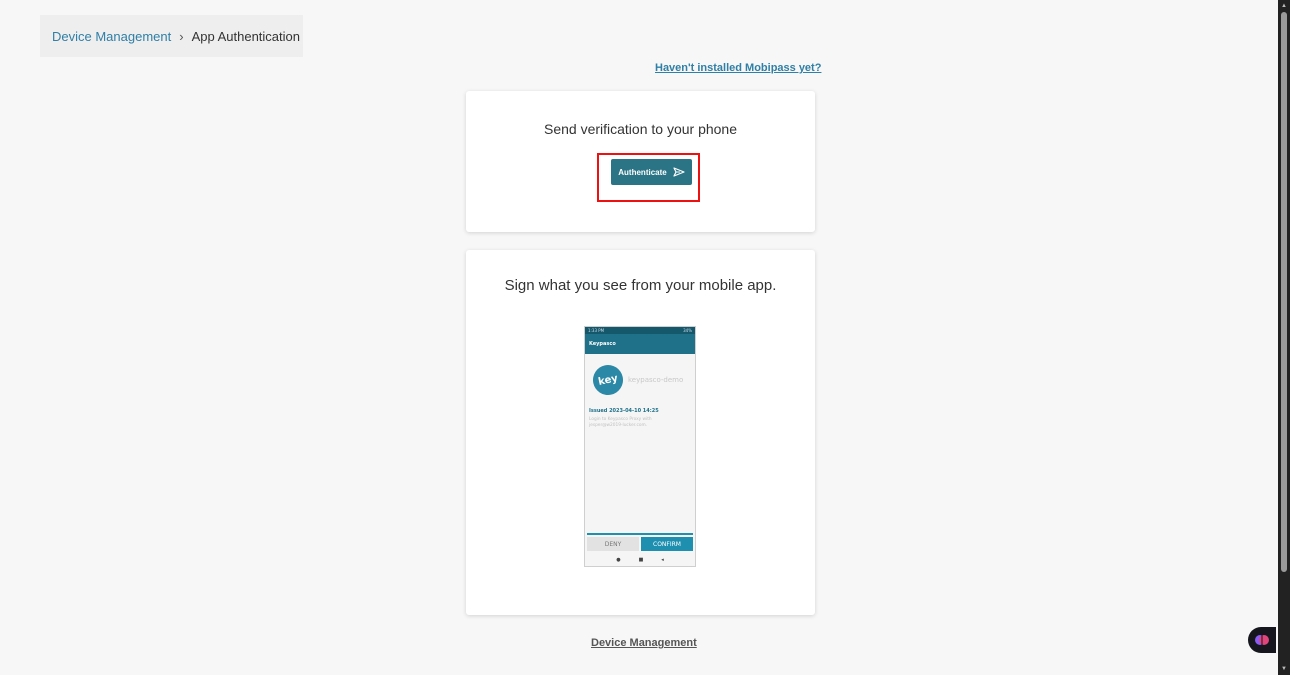 The width and height of the screenshot is (1290, 675). What do you see at coordinates (667, 544) in the screenshot?
I see `phone-confirm-button: CONFIRM` at bounding box center [667, 544].